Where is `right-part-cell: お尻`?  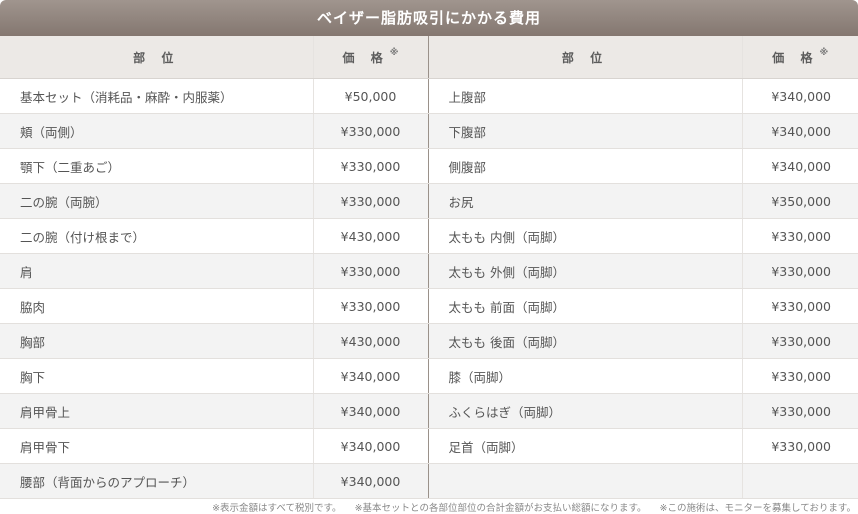 right-part-cell: お尻 is located at coordinates (584, 201).